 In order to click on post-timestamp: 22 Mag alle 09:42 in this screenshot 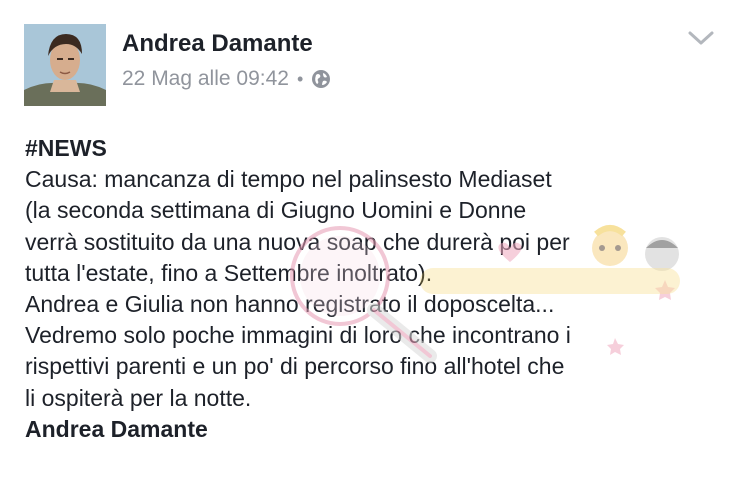, I will do `click(205, 79)`.